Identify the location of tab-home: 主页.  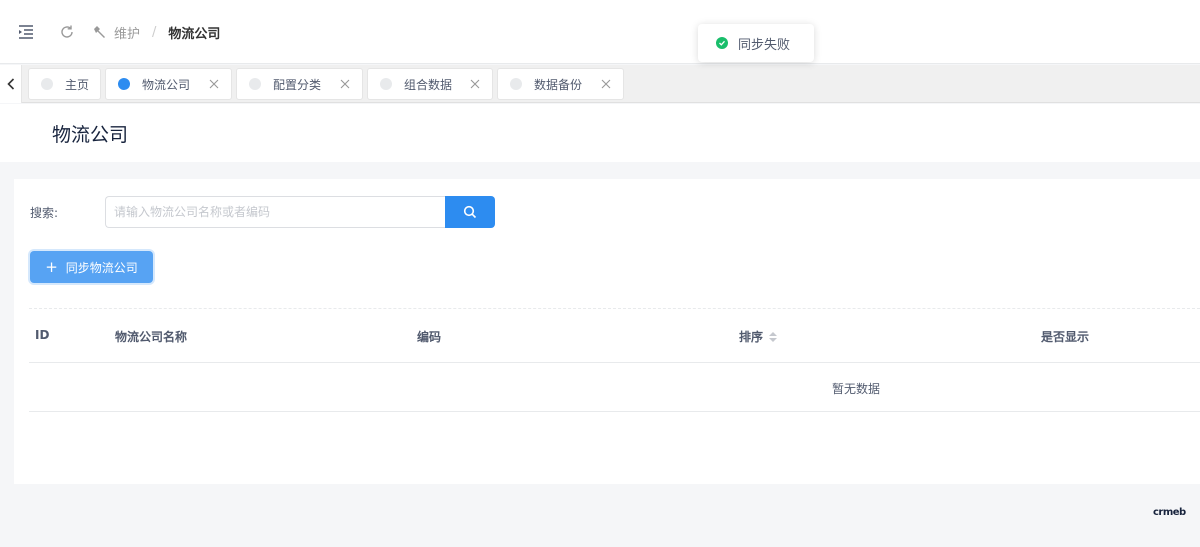
(64, 84).